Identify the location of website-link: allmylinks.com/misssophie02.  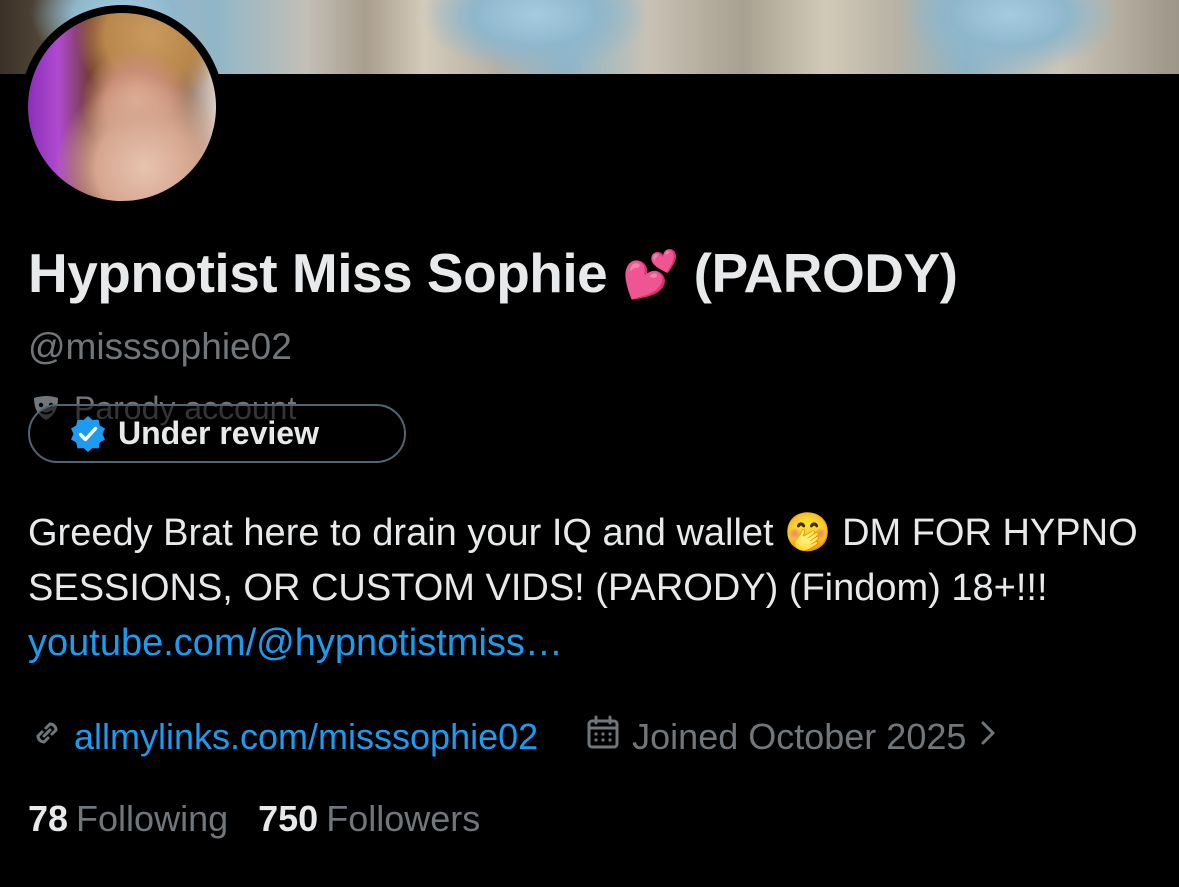
(306, 737).